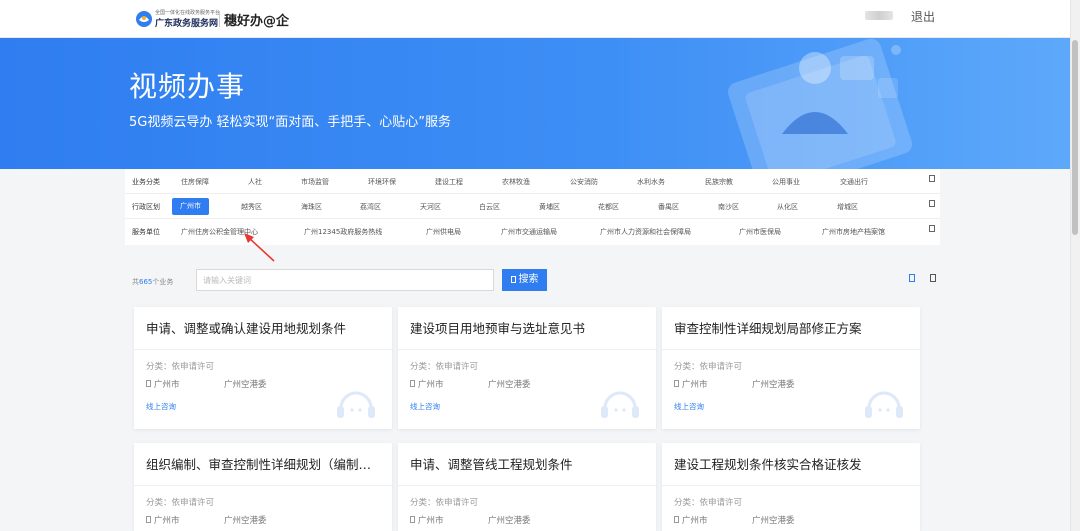 Image resolution: width=1080 pixels, height=531 pixels. I want to click on filter-unit-item: 广州市房地产档案馆, so click(853, 232).